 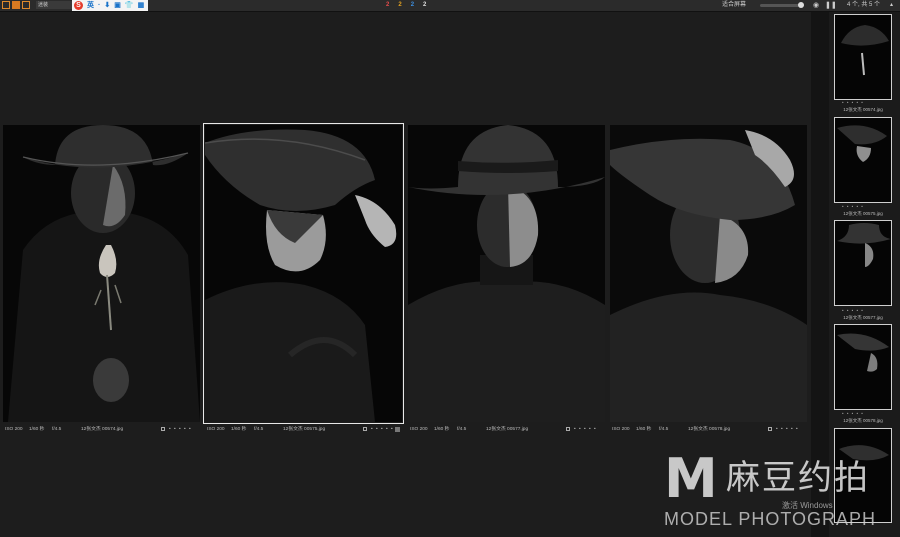 I want to click on thumb-file-name: 12张文杰 00577.jpg, so click(x=863, y=317).